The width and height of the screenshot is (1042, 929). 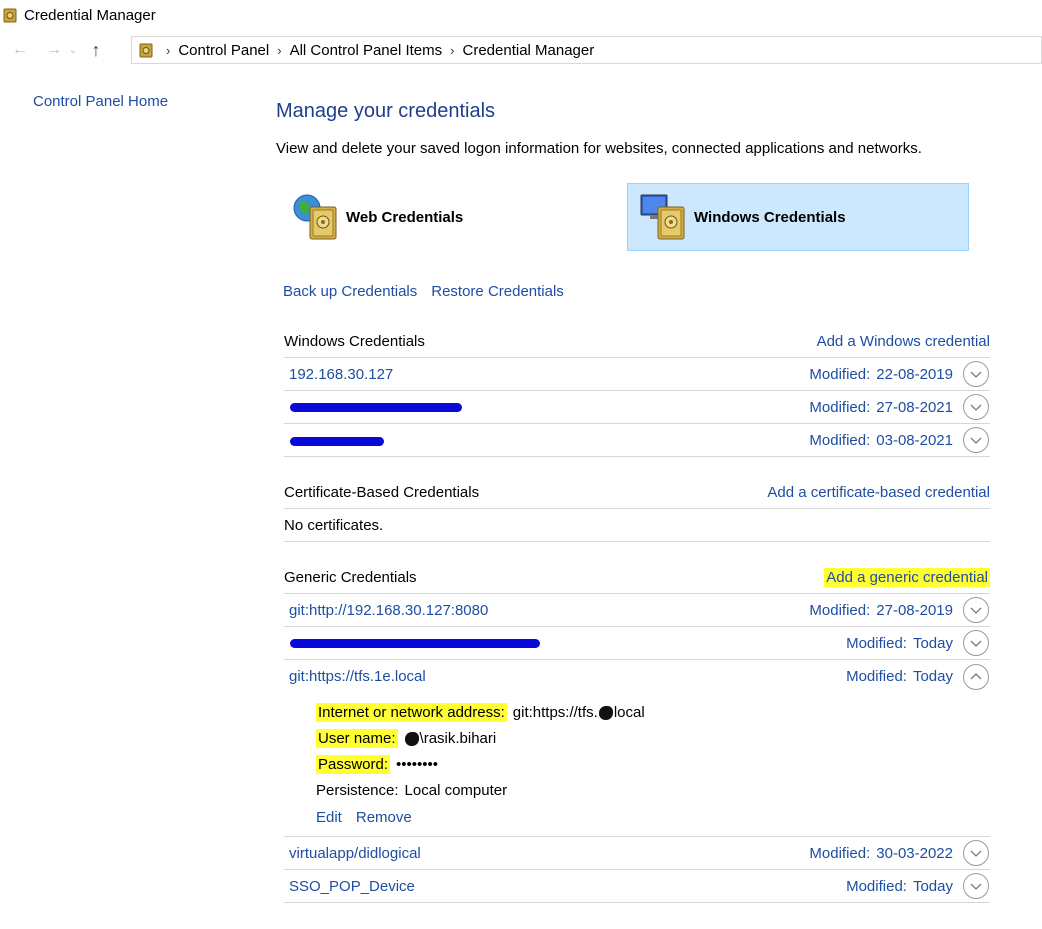 I want to click on window-title: Credential Manager, so click(x=90, y=15).